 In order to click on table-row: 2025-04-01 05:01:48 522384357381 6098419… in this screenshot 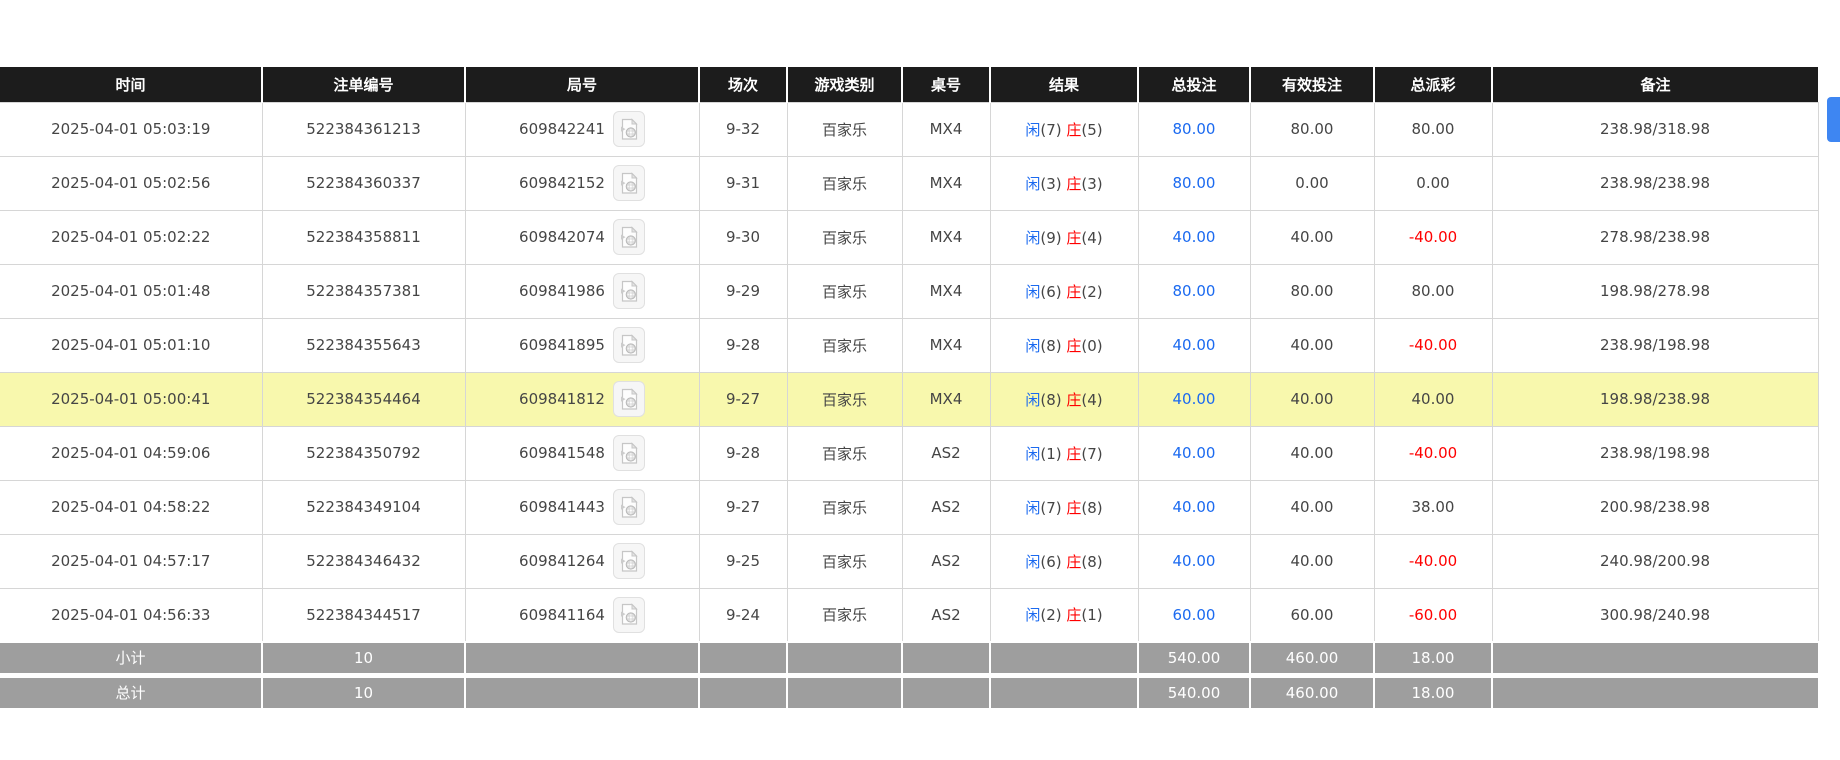, I will do `click(909, 291)`.